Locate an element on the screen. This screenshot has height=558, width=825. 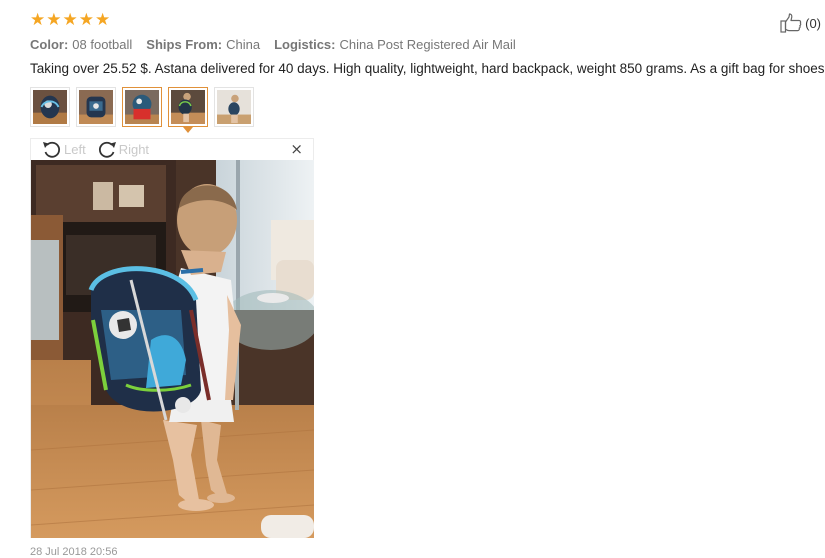
helpful-count: (0) is located at coordinates (813, 23).